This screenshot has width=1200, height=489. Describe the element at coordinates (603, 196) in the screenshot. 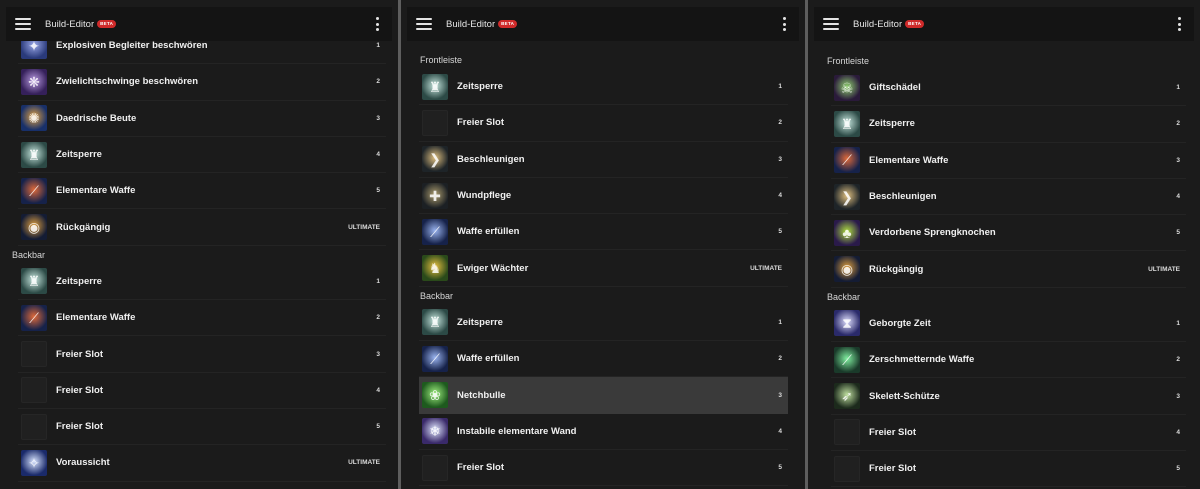

I see `skill-slot-row: ✚ Wundpflege 4` at that location.